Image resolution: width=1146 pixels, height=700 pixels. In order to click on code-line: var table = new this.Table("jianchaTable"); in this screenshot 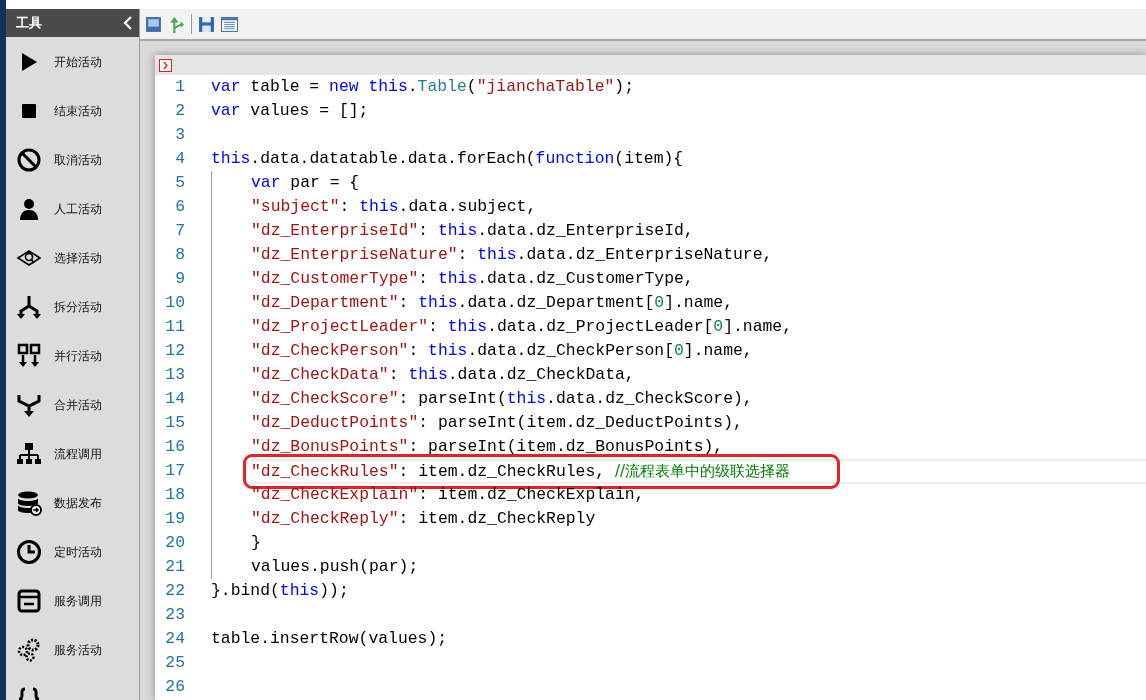, I will do `click(423, 87)`.